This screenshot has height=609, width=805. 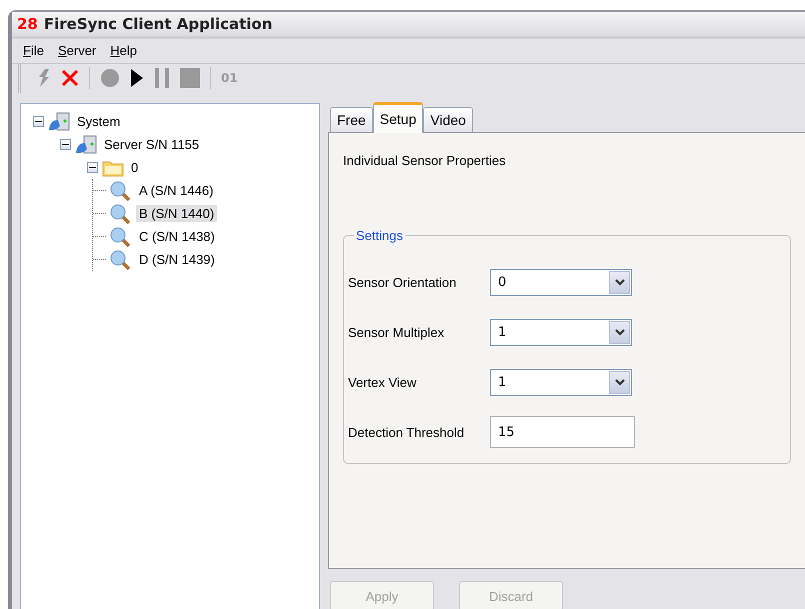 I want to click on menu-item: Server, so click(x=77, y=50).